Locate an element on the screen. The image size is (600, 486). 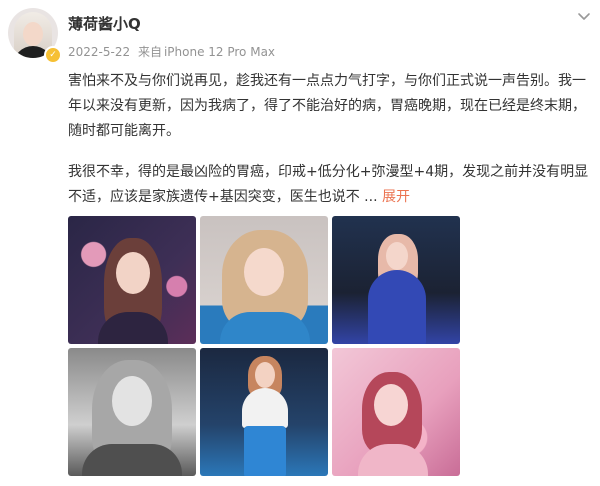
source-prefix: 来自 is located at coordinates (149, 52).